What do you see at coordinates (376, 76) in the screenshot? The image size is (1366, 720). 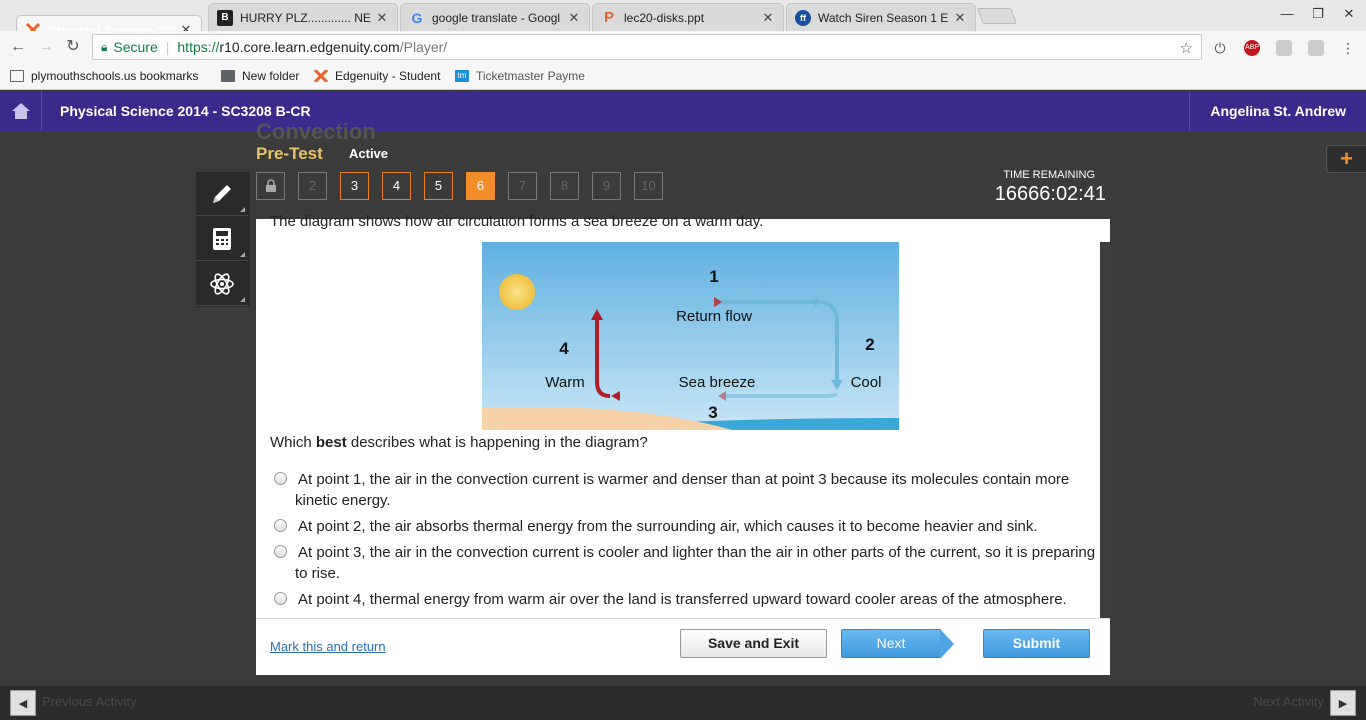 I see `bookmark-item: Edgenuity - Student` at bounding box center [376, 76].